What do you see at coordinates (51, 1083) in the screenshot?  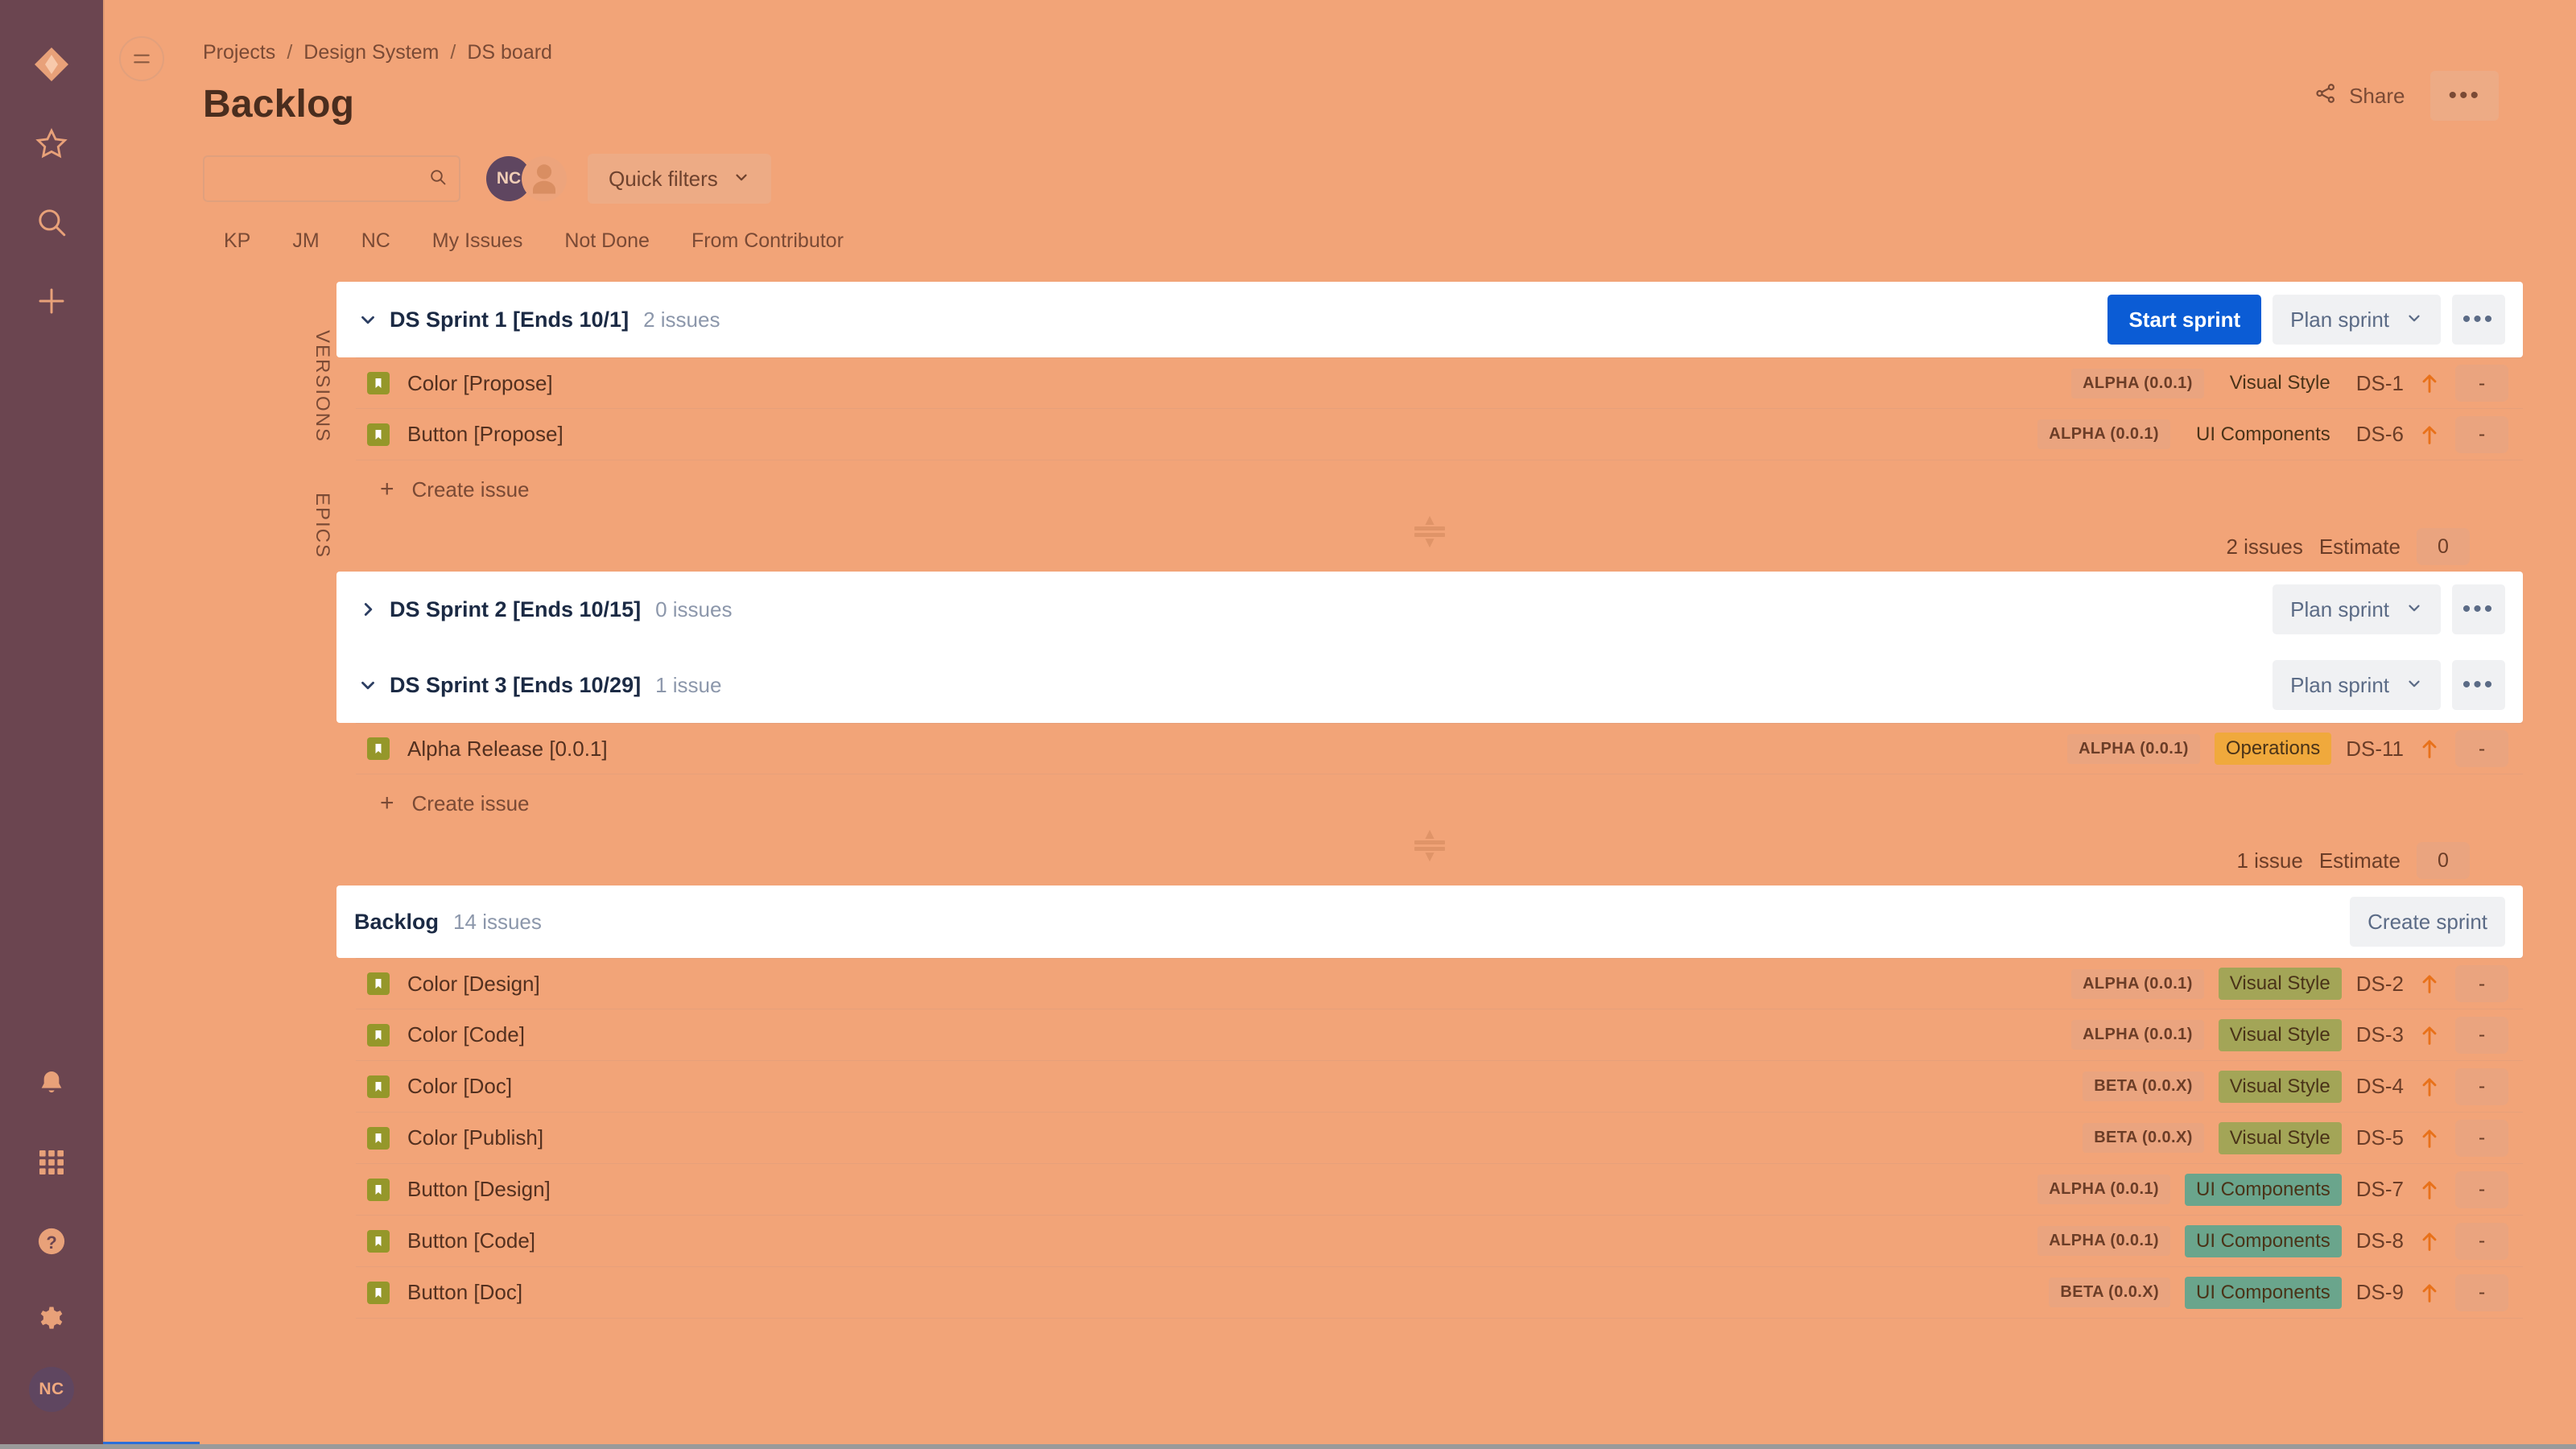 I see `bell-icon` at bounding box center [51, 1083].